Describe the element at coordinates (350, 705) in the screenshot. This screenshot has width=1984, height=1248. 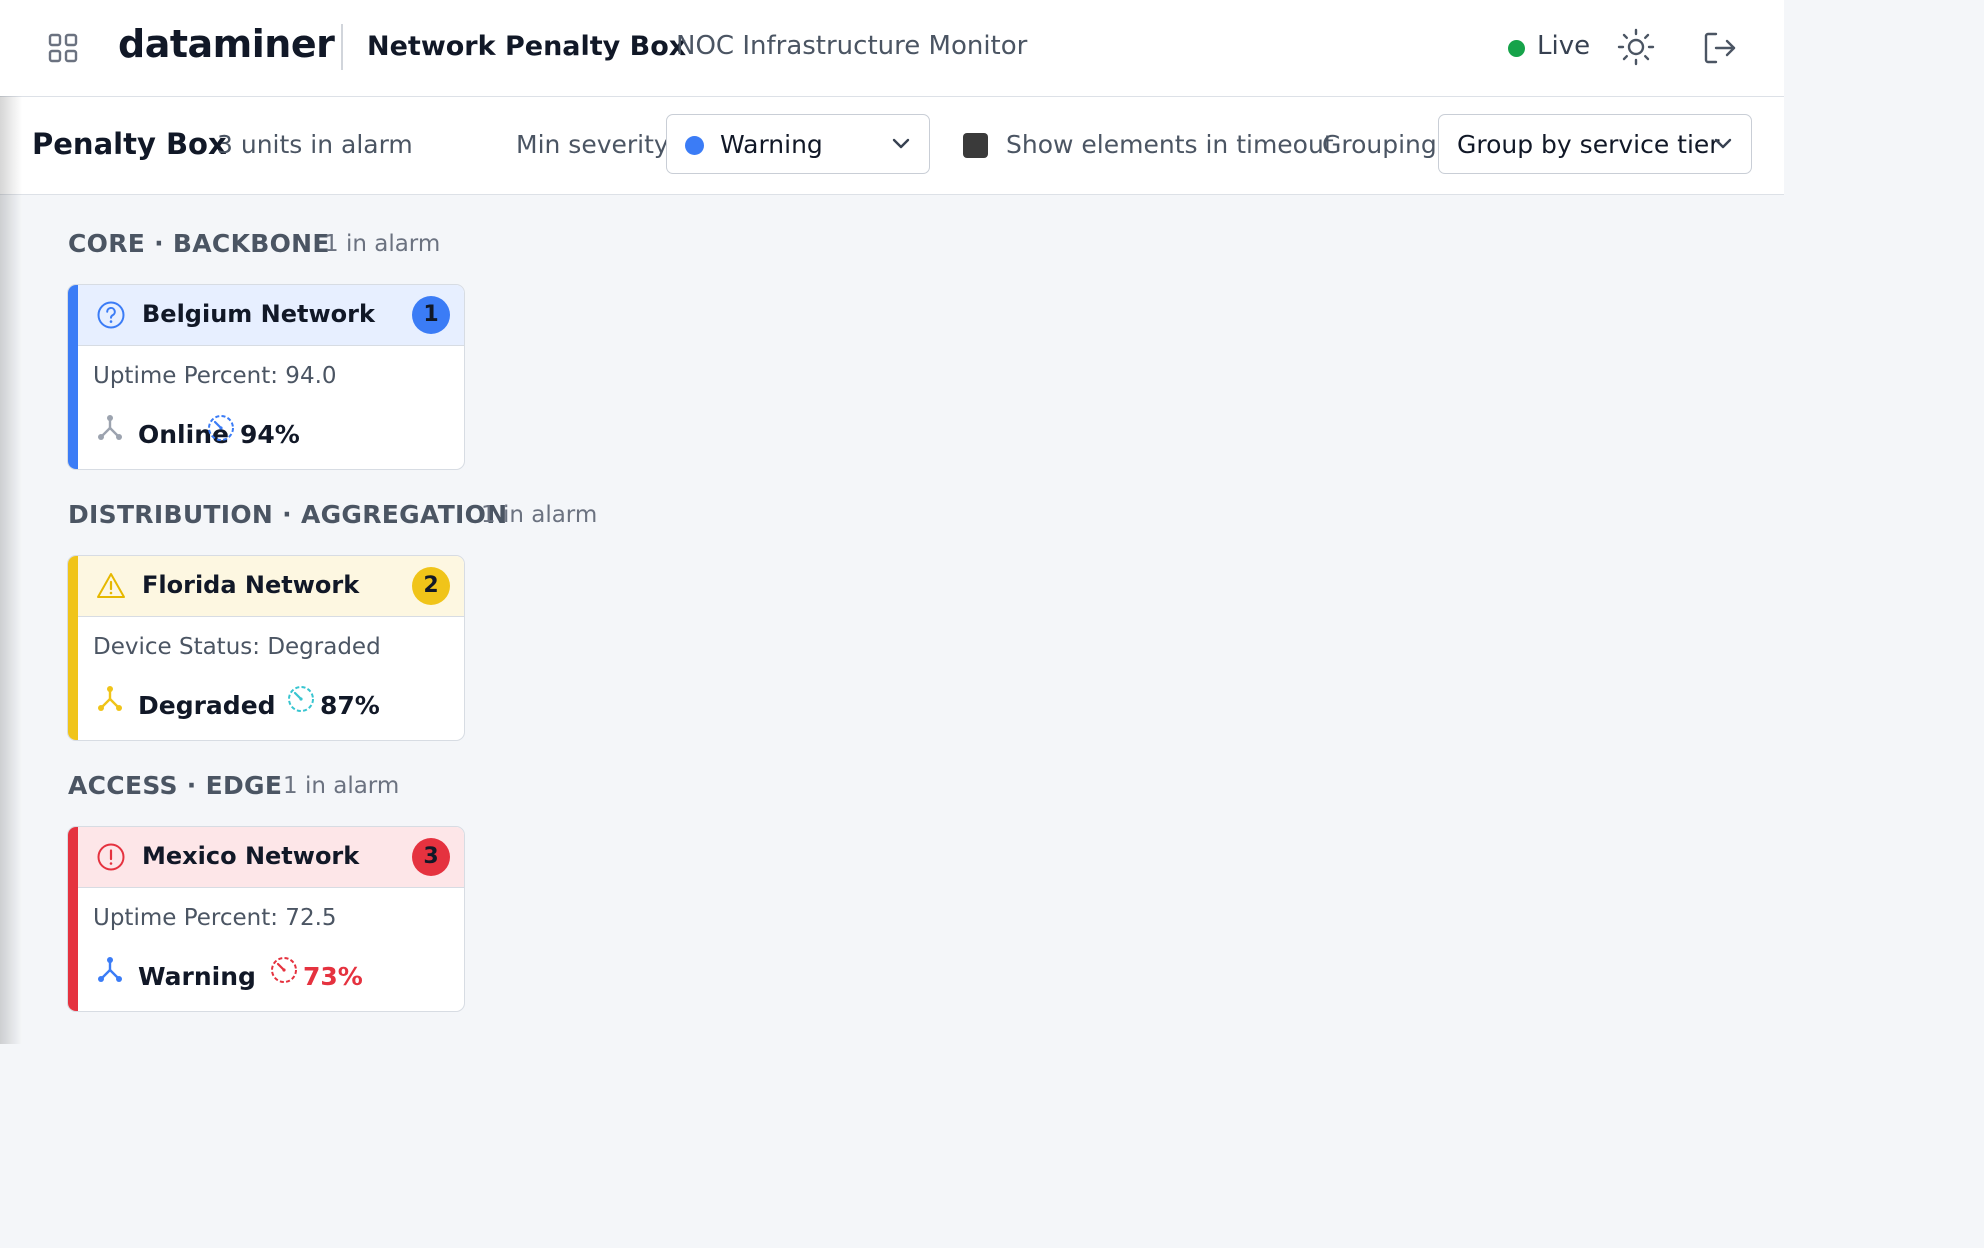
I see `uptime-value: 87%` at that location.